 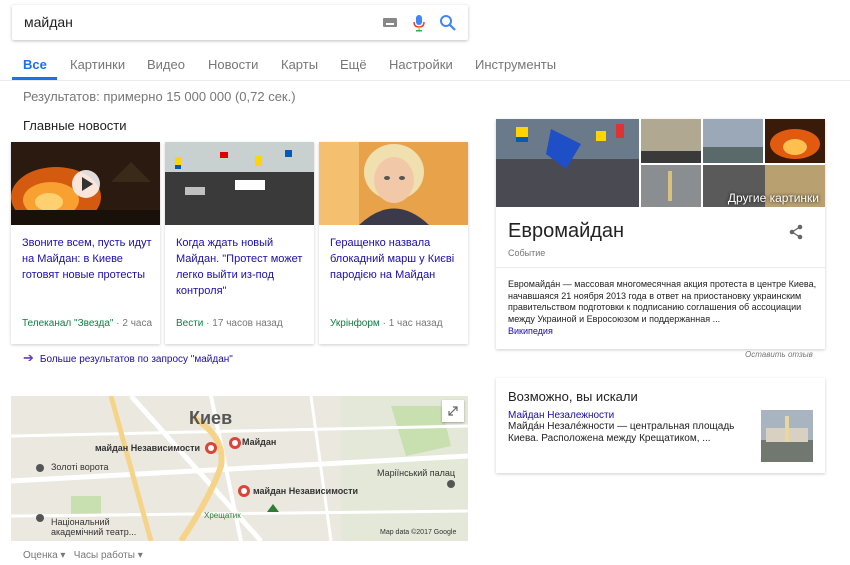 I want to click on search-icon, so click(x=448, y=23).